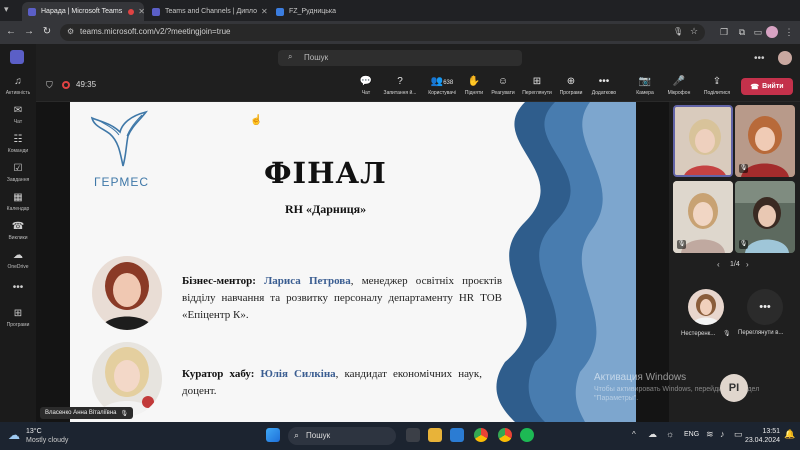 This screenshot has width=800, height=450. What do you see at coordinates (735, 264) in the screenshot?
I see `pager-text: 1/4` at bounding box center [735, 264].